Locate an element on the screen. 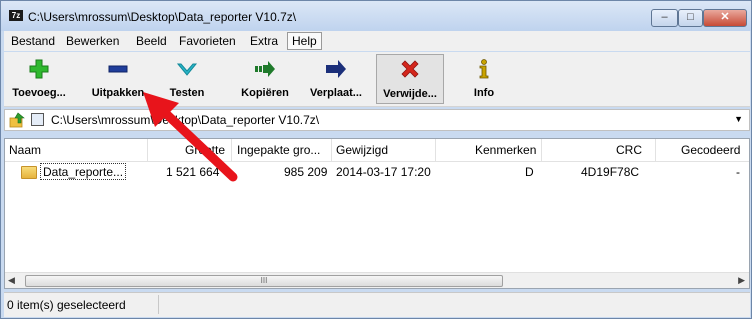 The image size is (752, 319). plus-icon is located at coordinates (39, 69).